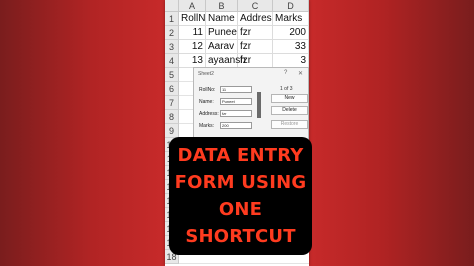  What do you see at coordinates (192, 33) in the screenshot?
I see `cell-rollno: 11` at bounding box center [192, 33].